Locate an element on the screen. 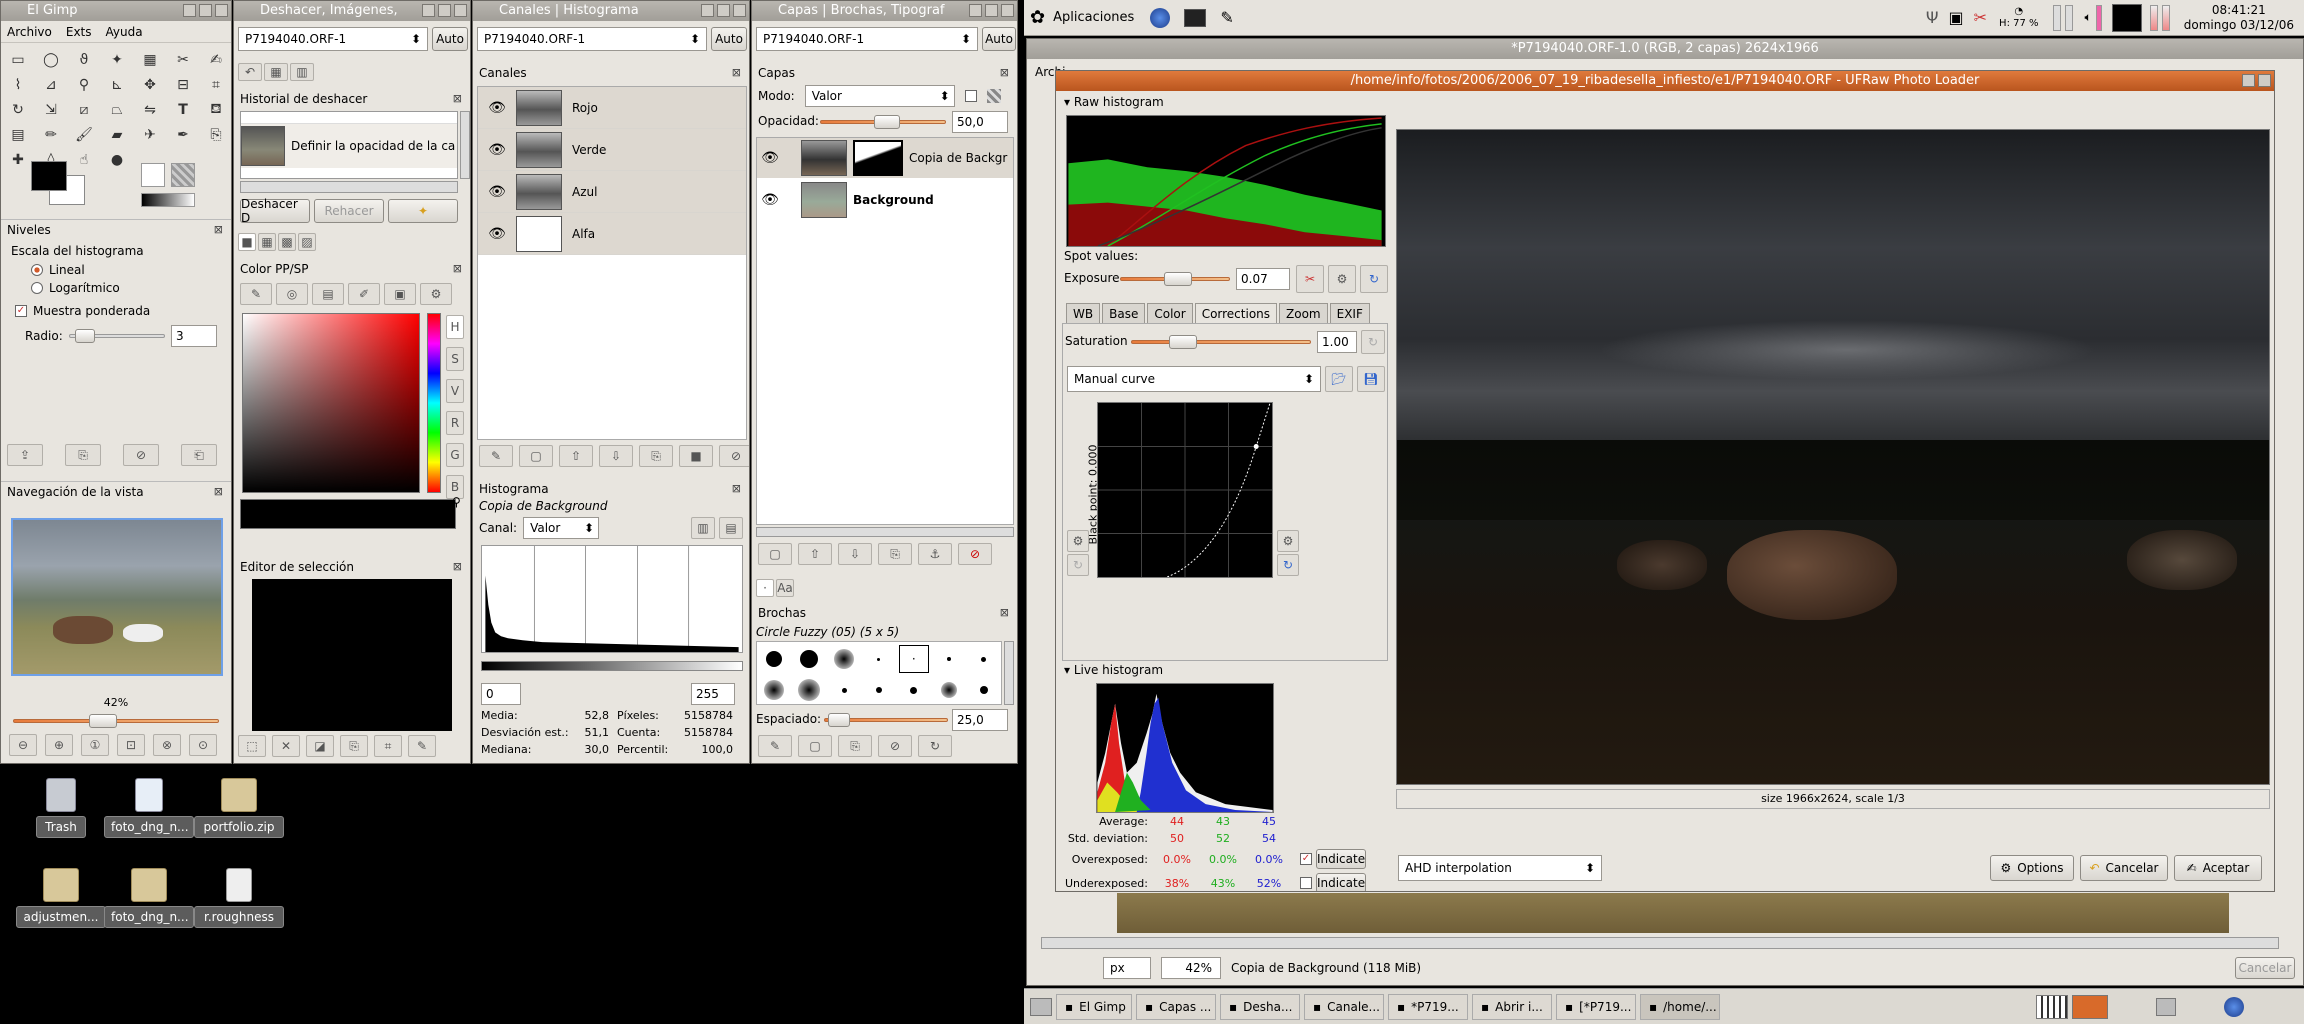 This screenshot has width=2304, height=1024. perspective-tool: ⏢ is located at coordinates (117, 110).